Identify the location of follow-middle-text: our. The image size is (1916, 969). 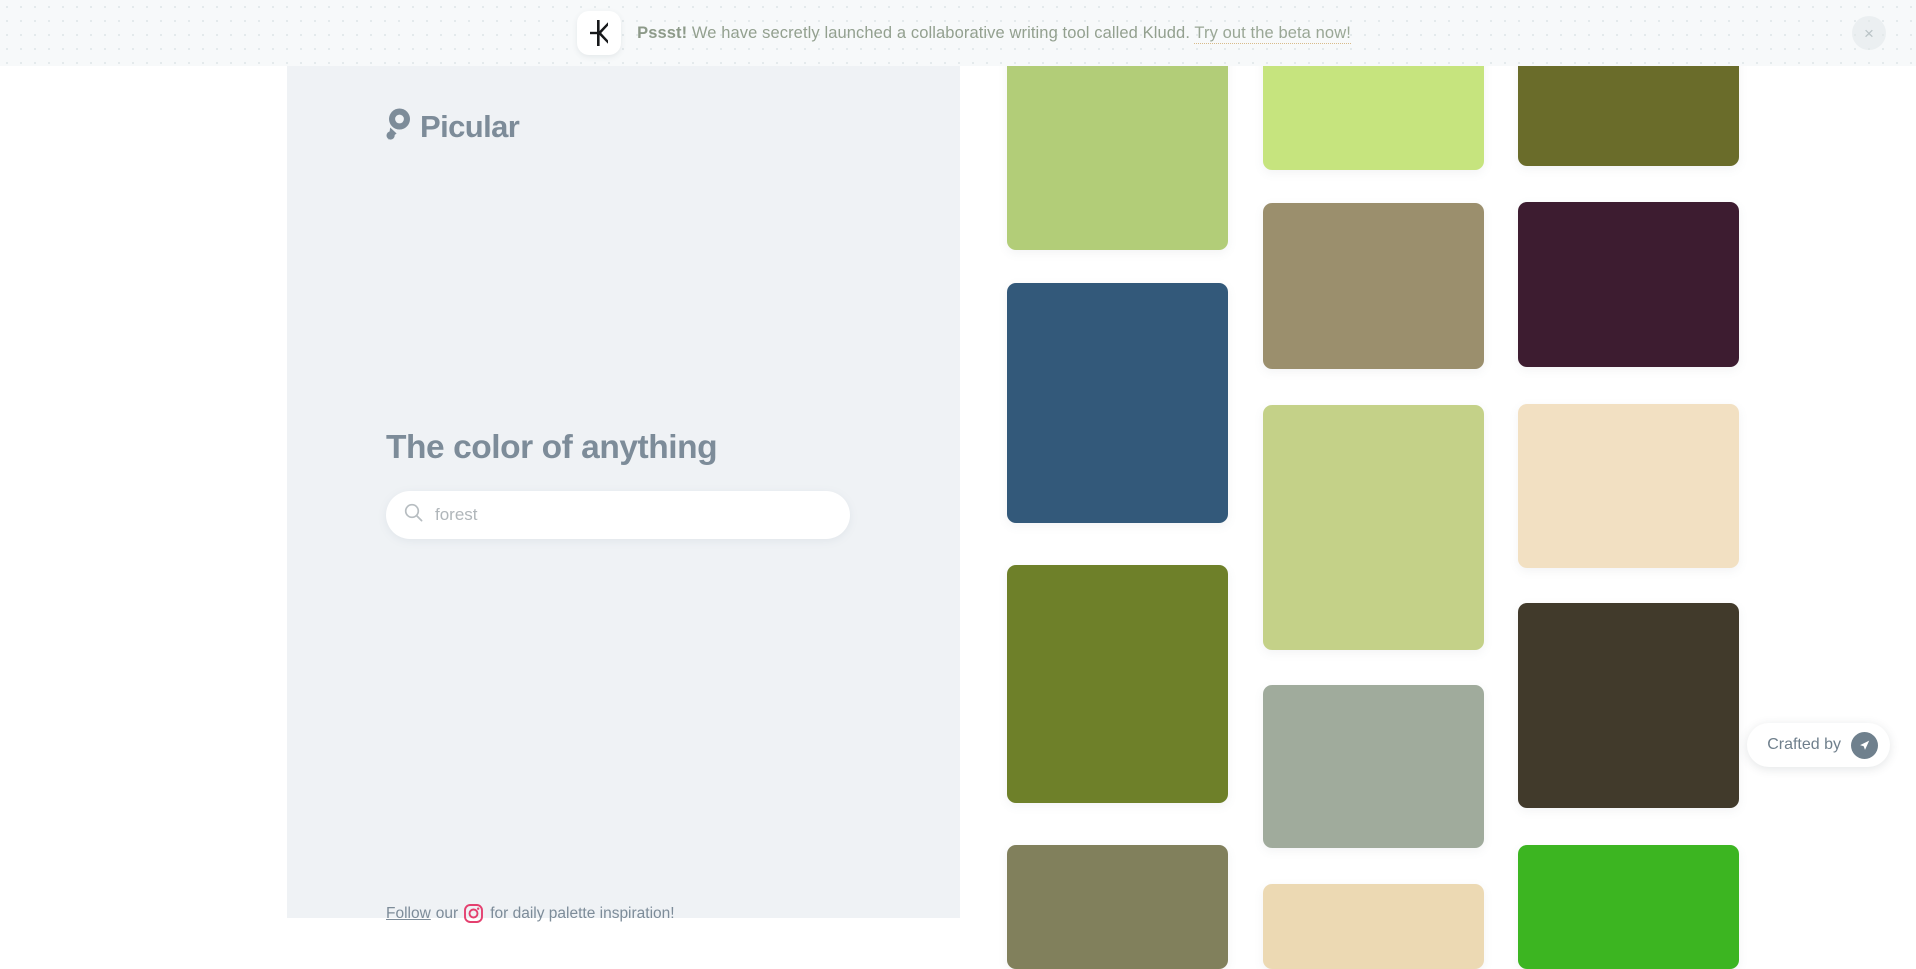
(447, 913).